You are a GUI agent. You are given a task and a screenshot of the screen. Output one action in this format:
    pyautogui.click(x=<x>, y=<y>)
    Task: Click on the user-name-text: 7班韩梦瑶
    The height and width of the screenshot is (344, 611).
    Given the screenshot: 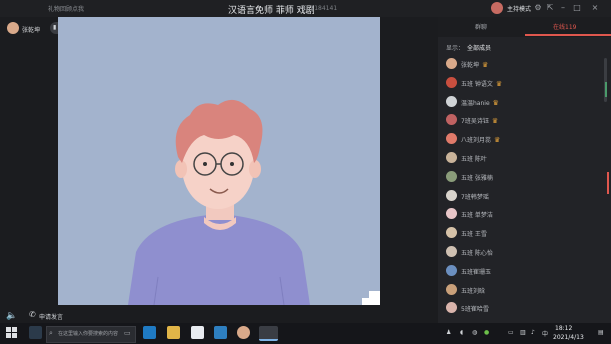 What is the action you would take?
    pyautogui.click(x=475, y=197)
    